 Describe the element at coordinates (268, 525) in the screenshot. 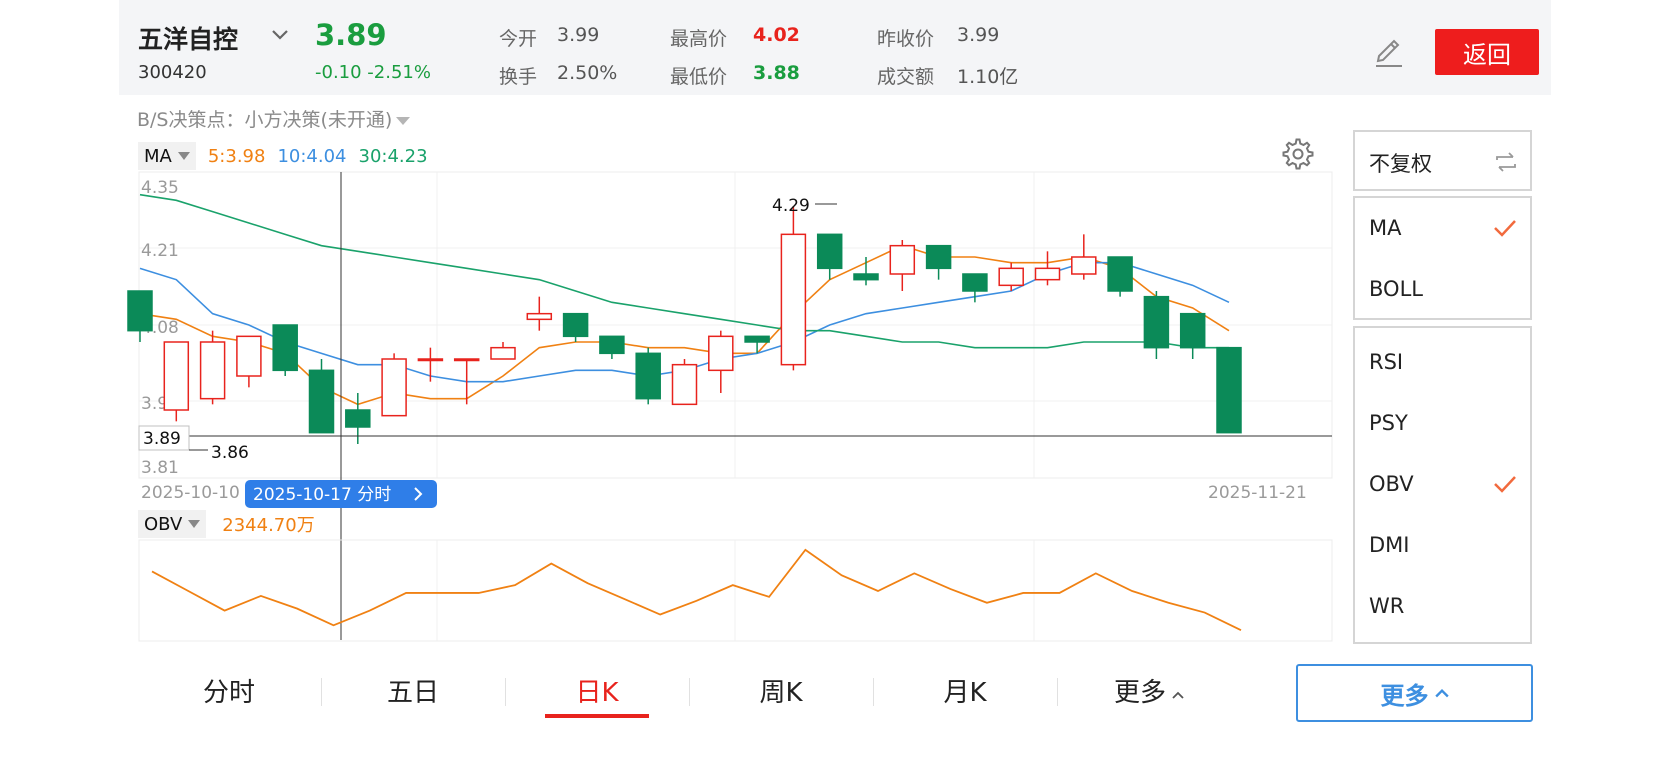

I see `obv-value: 2344.70万` at that location.